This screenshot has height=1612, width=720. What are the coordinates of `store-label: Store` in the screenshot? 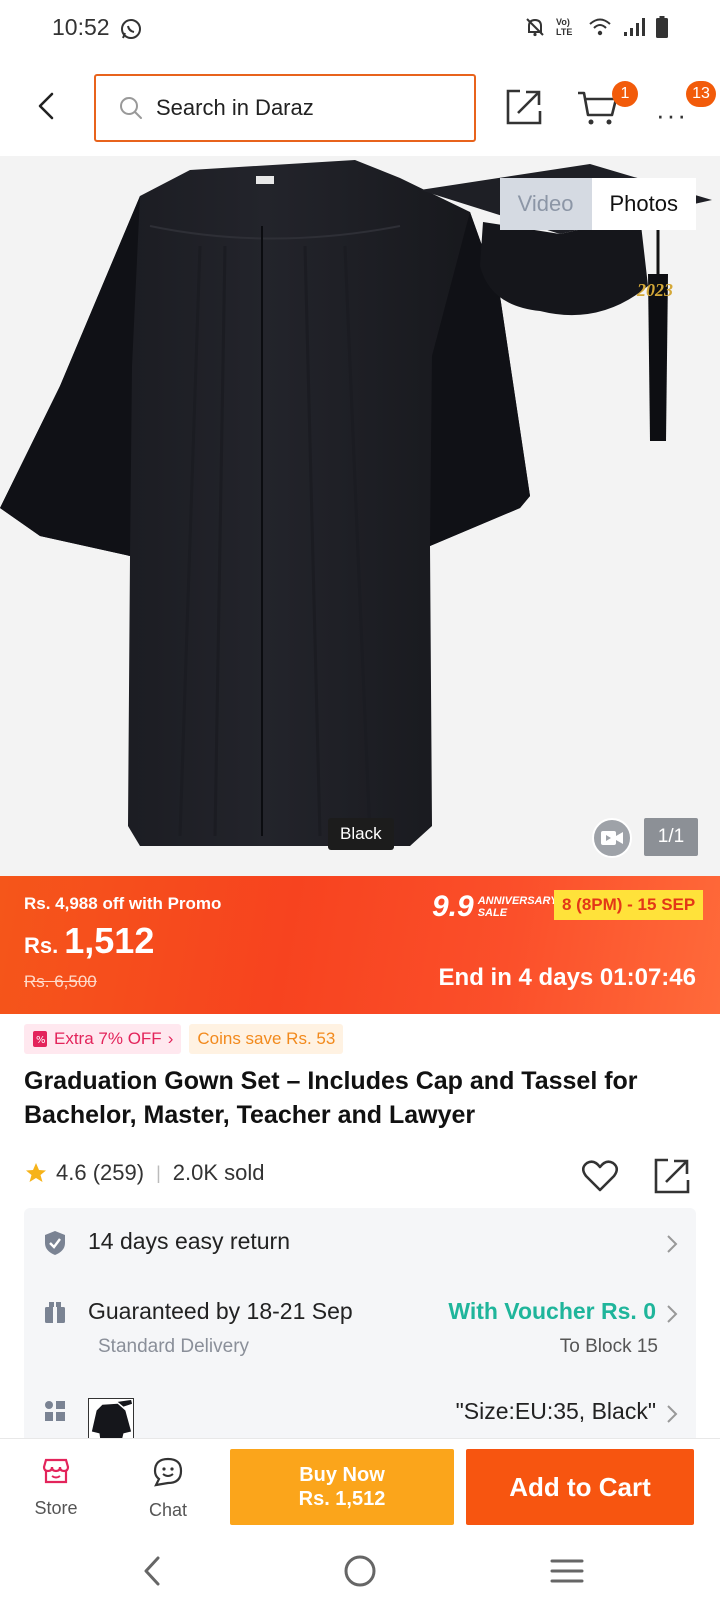 It's located at (56, 1508).